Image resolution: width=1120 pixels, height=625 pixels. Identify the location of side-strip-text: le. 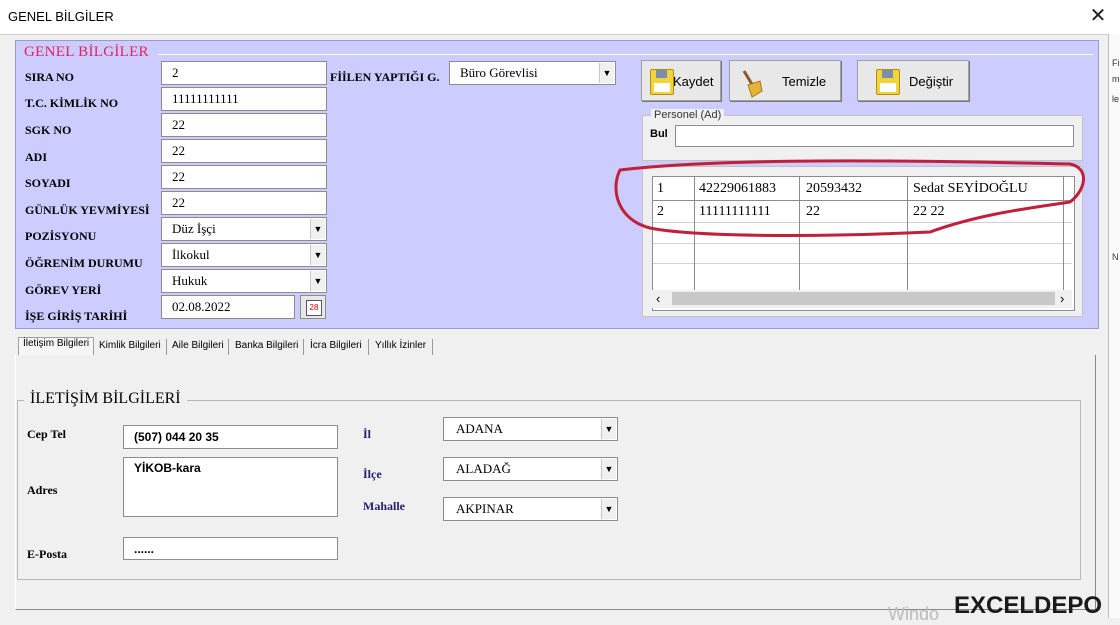
(1116, 99).